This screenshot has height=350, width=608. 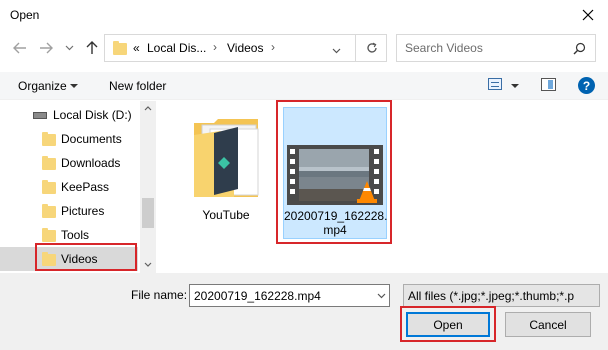 I want to click on organize-button: Organize, so click(x=42, y=86).